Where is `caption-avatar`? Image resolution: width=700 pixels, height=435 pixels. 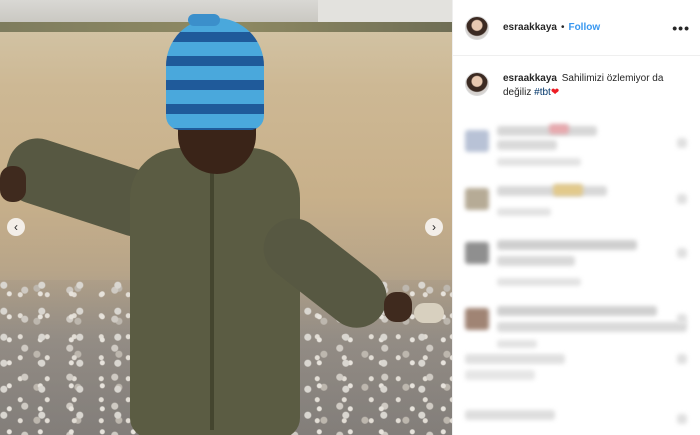 caption-avatar is located at coordinates (477, 84).